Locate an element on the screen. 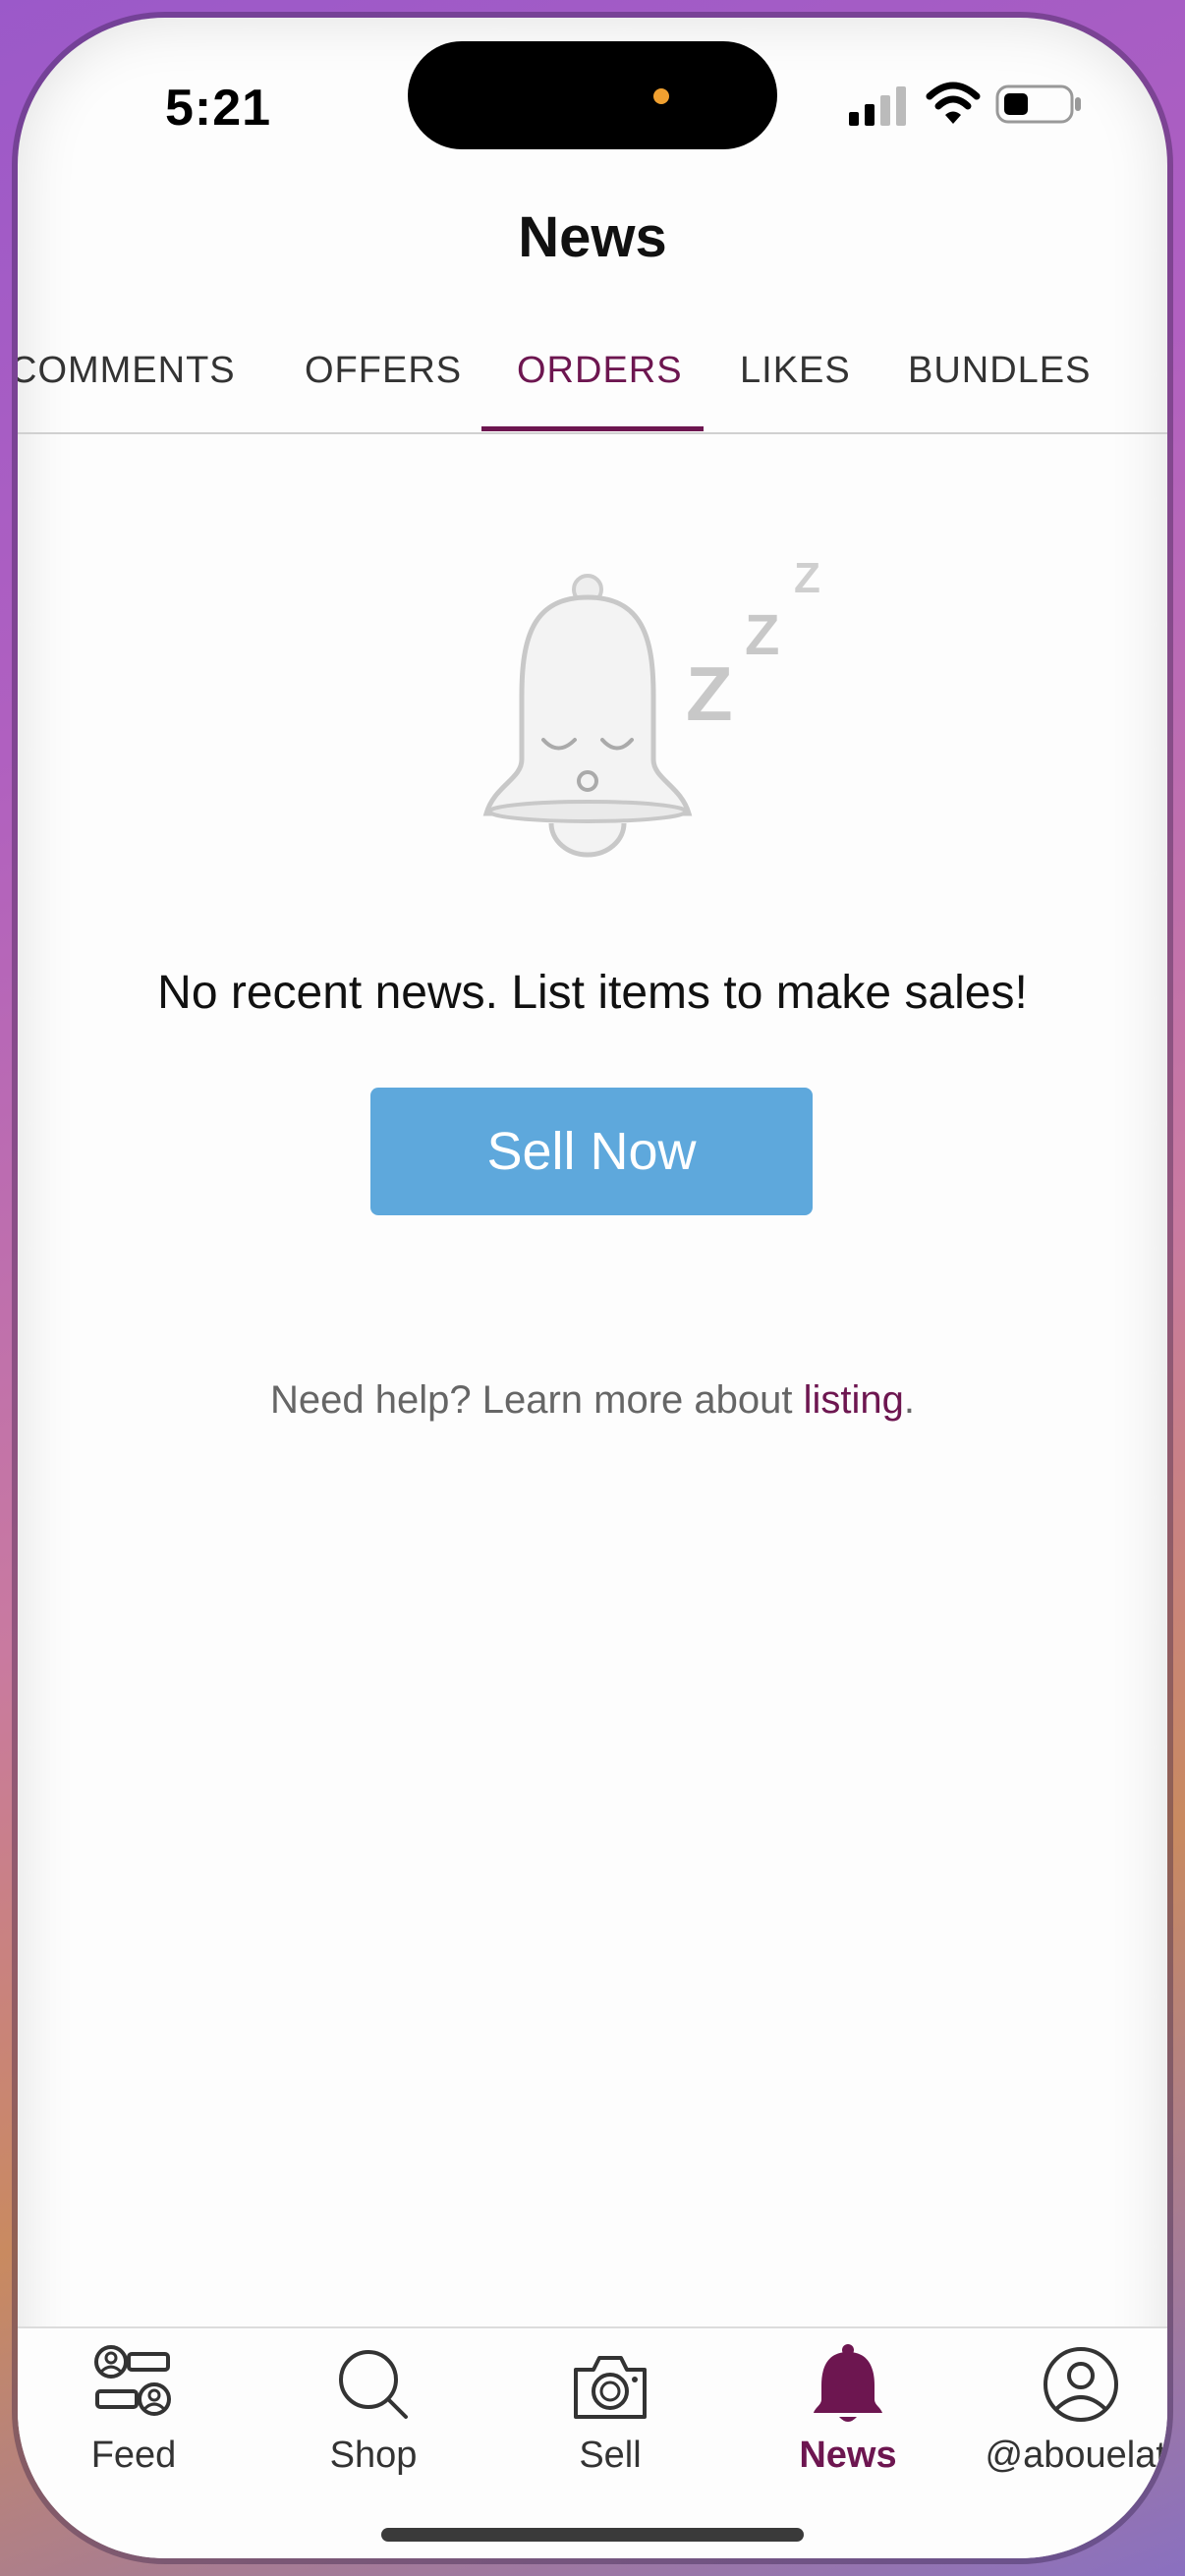 The width and height of the screenshot is (1185, 2576). bottom-nav-news: News is located at coordinates (848, 2408).